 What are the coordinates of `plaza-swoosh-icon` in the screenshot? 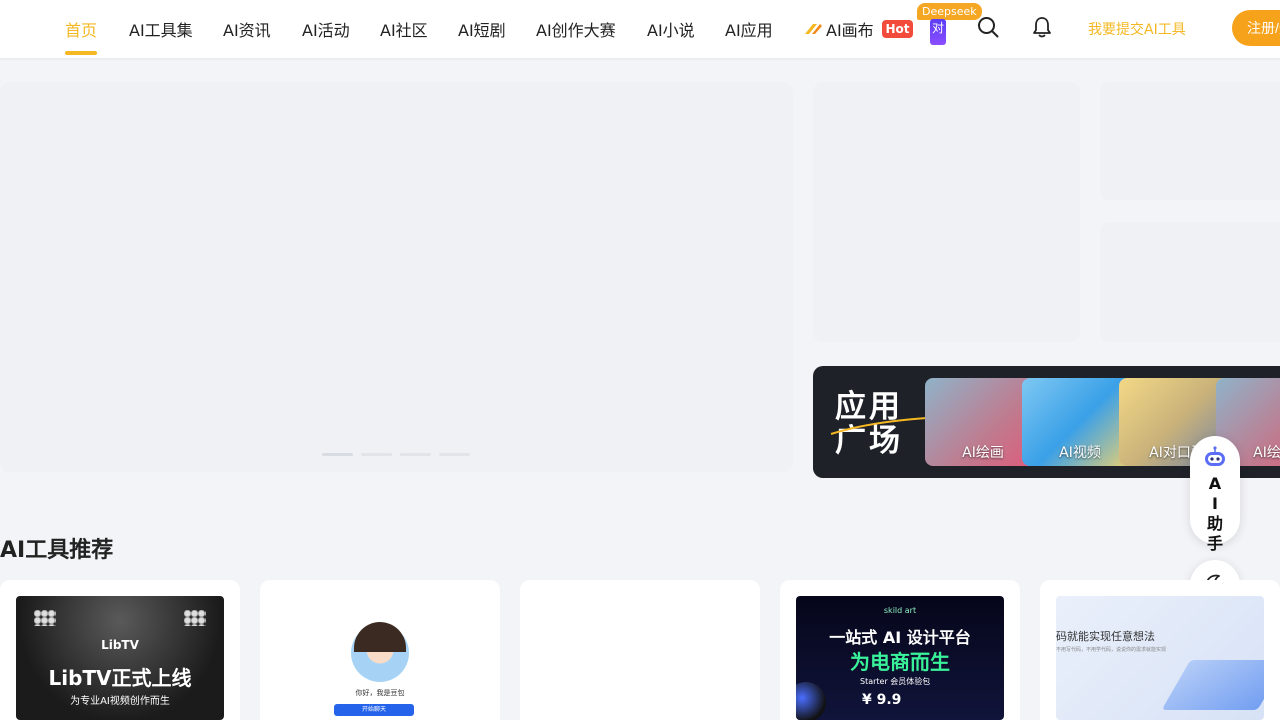 It's located at (879, 426).